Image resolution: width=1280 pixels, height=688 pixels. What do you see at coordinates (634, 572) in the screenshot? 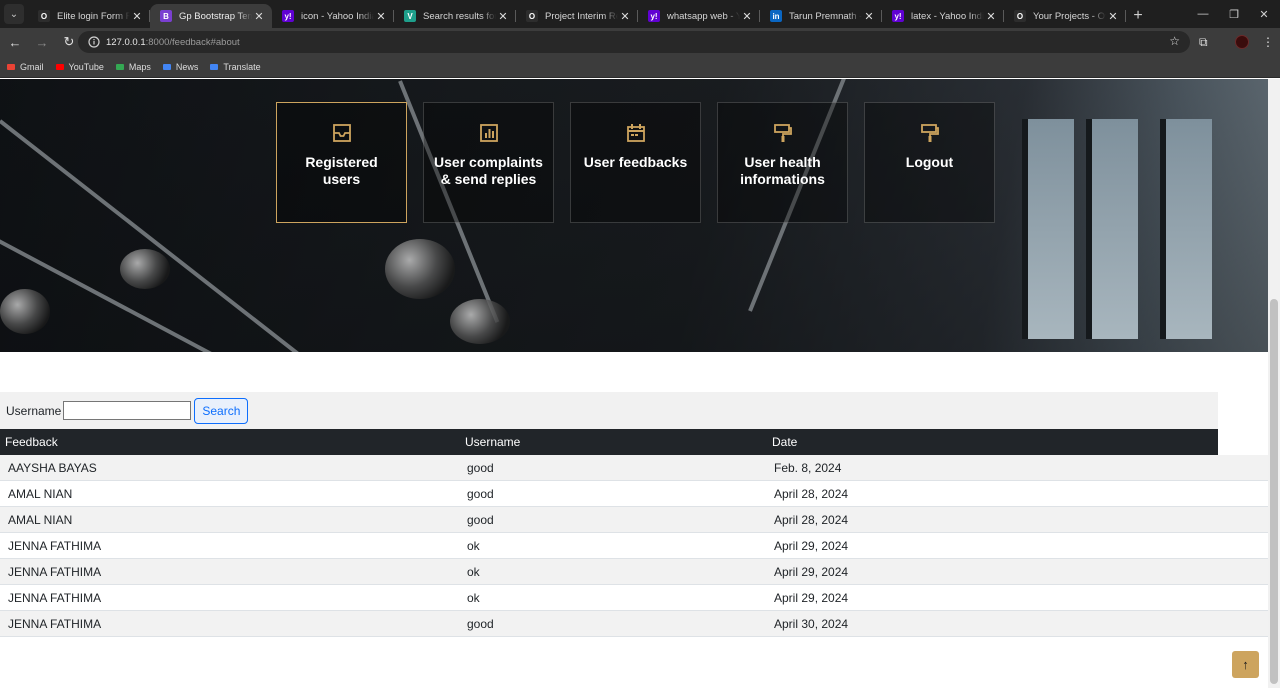
I see `table-row: JENNA FATHIMA ok April 29, 2024` at bounding box center [634, 572].